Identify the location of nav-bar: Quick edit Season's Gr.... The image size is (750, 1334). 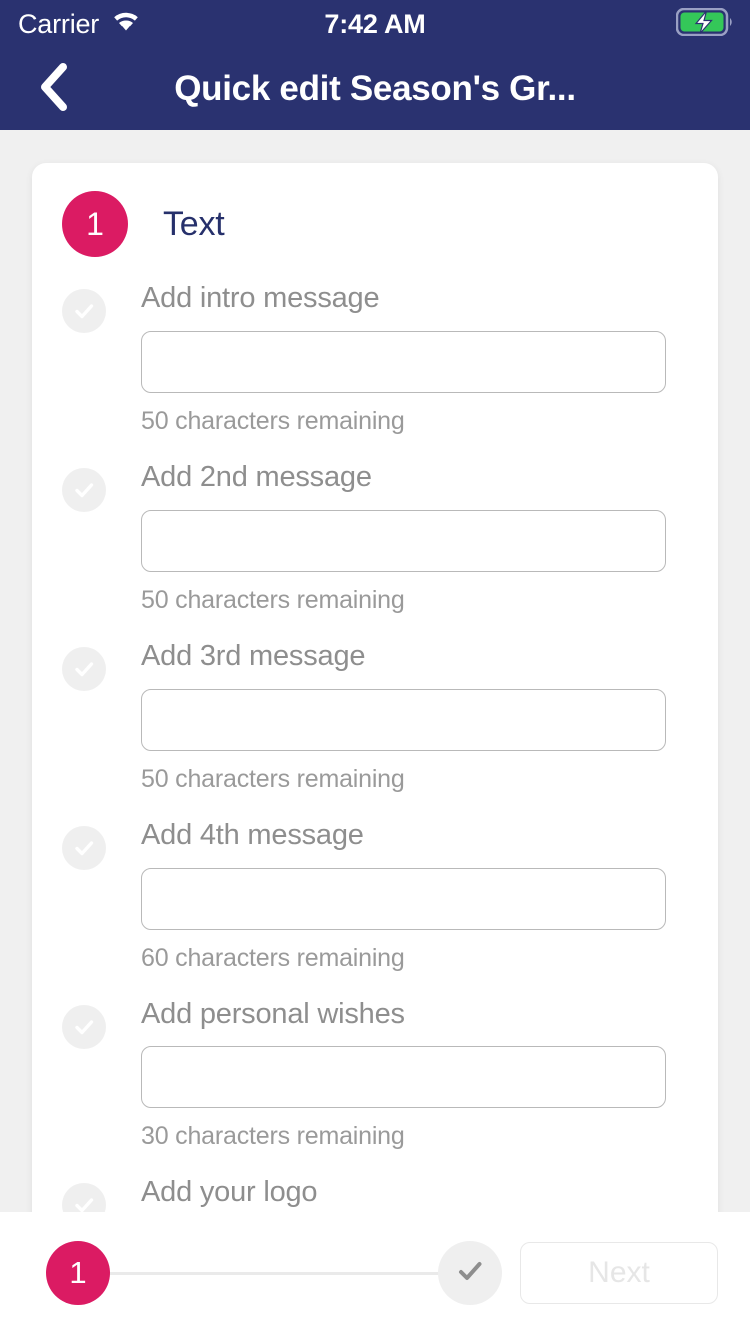
(375, 89).